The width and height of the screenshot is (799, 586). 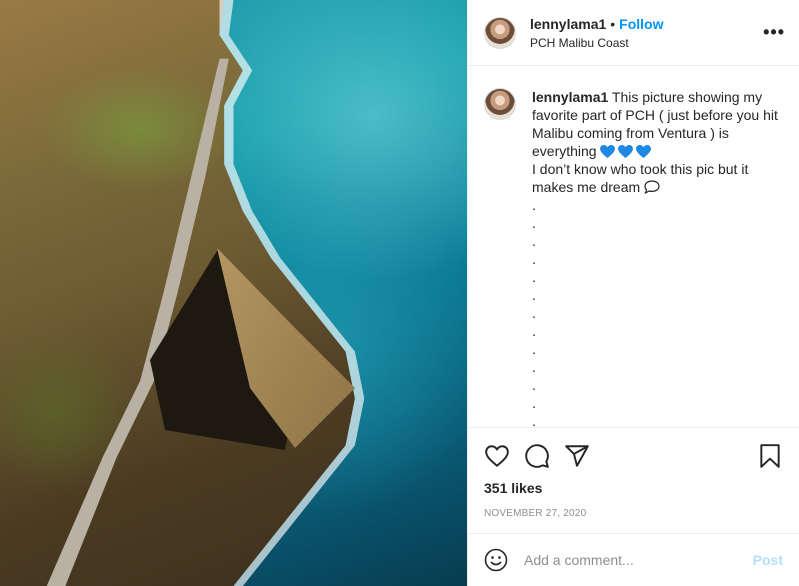 I want to click on post-date: NOVEMBER 27, 2020, so click(x=633, y=513).